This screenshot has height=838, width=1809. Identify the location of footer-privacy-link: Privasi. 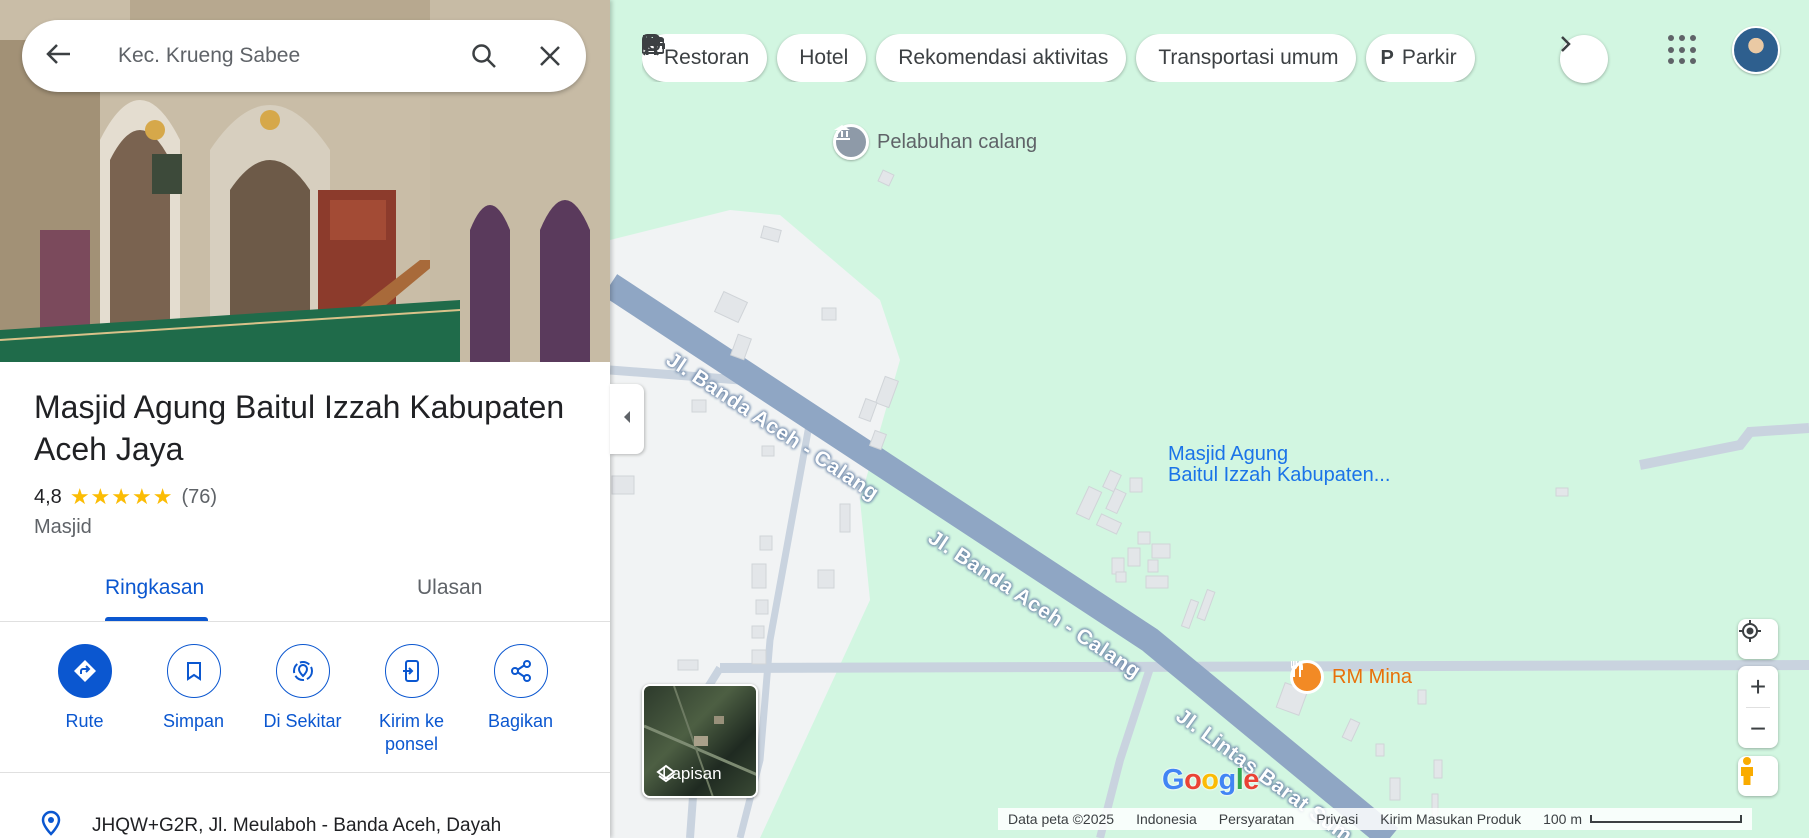
(1337, 819).